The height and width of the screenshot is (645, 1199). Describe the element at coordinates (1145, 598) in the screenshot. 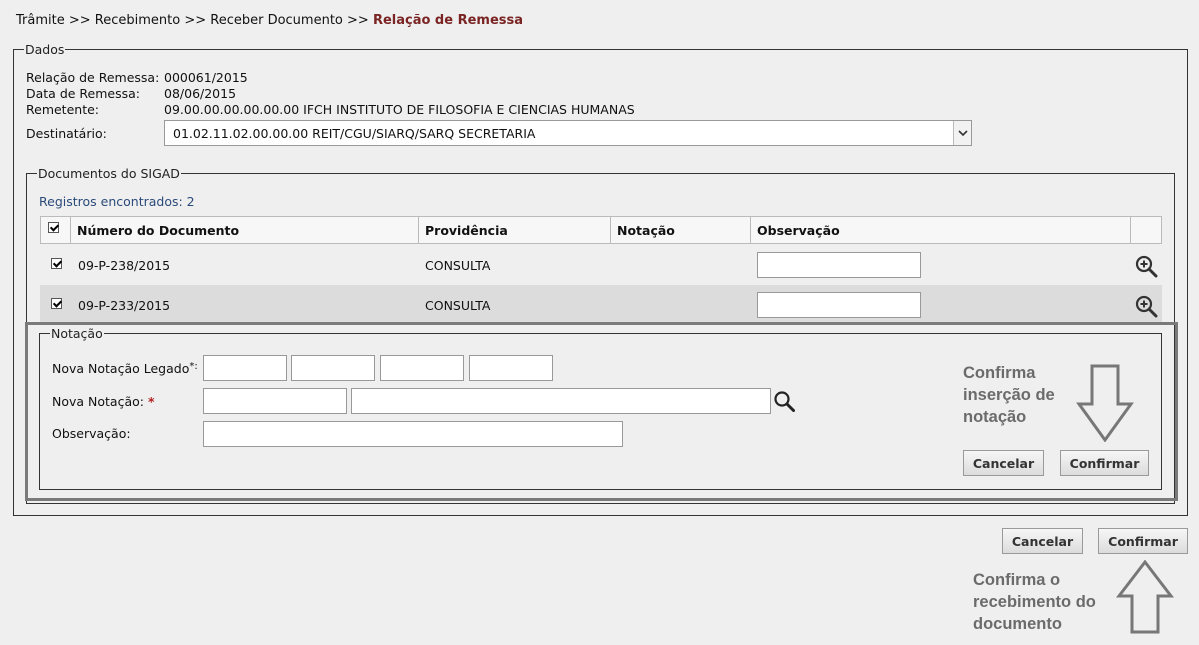

I see `up-arrow-icon` at that location.